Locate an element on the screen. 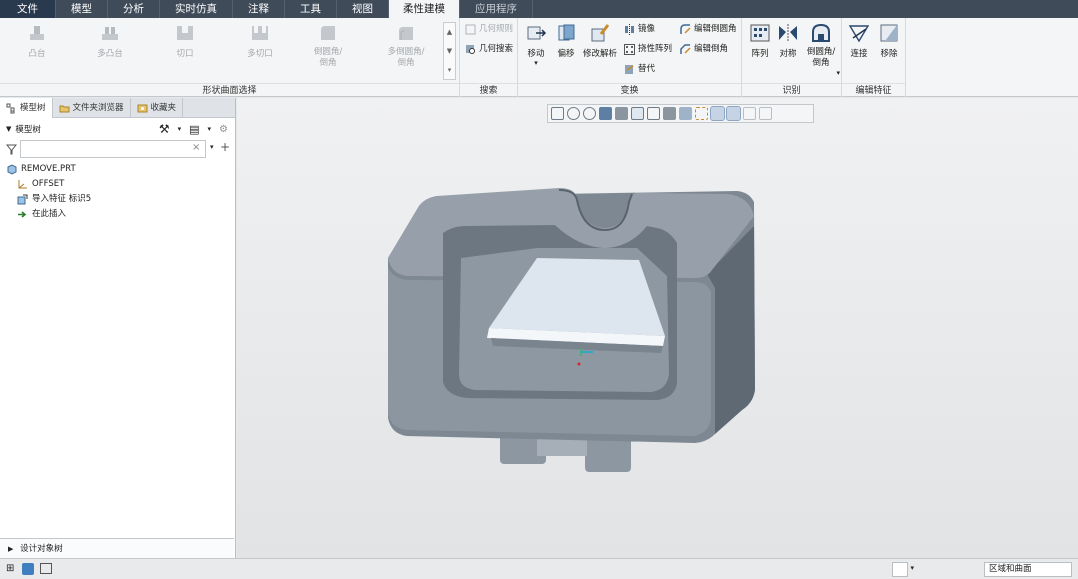 The height and width of the screenshot is (579, 1078). edit-round-icon is located at coordinates (685, 28).